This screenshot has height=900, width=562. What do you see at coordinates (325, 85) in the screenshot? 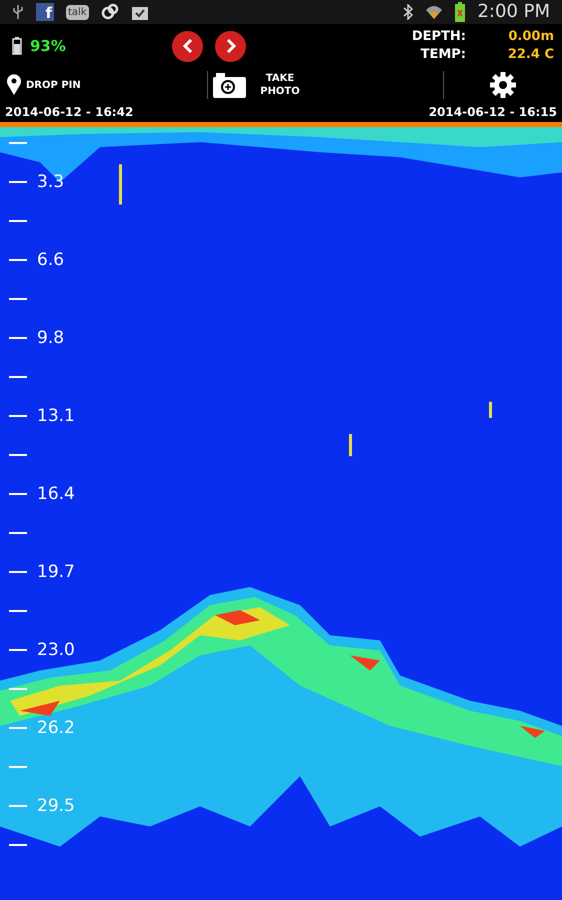
I see `take-photo-button: TAKE PHOTO` at bounding box center [325, 85].